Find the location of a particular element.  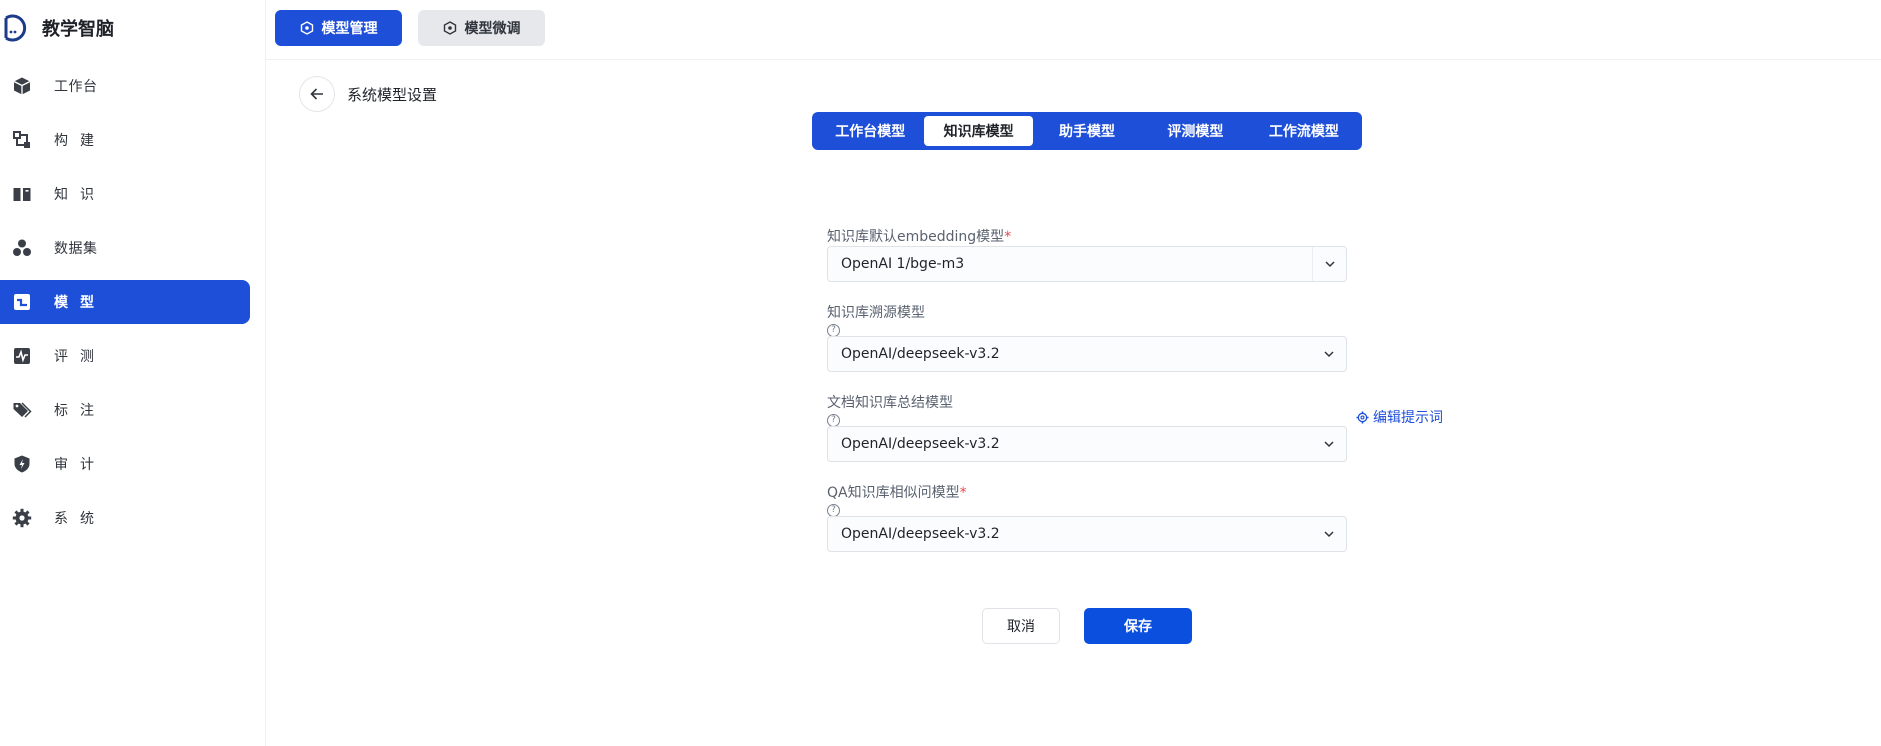

sidebar: 教学智脑 工作台 构建 知识 数据集 模型 评测 标注 审计 系统 is located at coordinates (133, 373).